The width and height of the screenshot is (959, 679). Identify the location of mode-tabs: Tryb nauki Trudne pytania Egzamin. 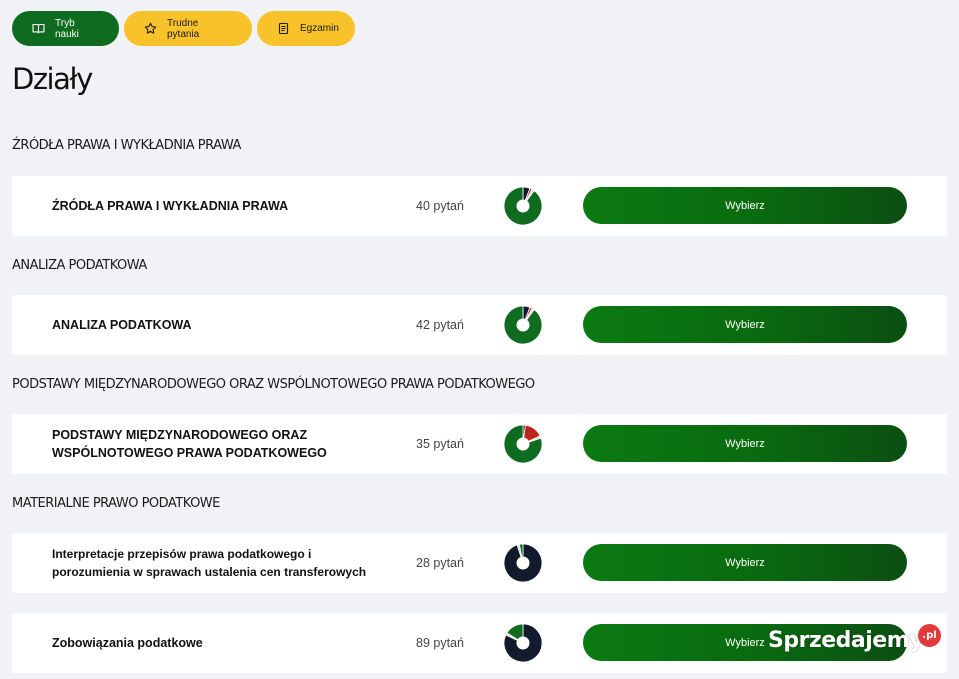
(183, 28).